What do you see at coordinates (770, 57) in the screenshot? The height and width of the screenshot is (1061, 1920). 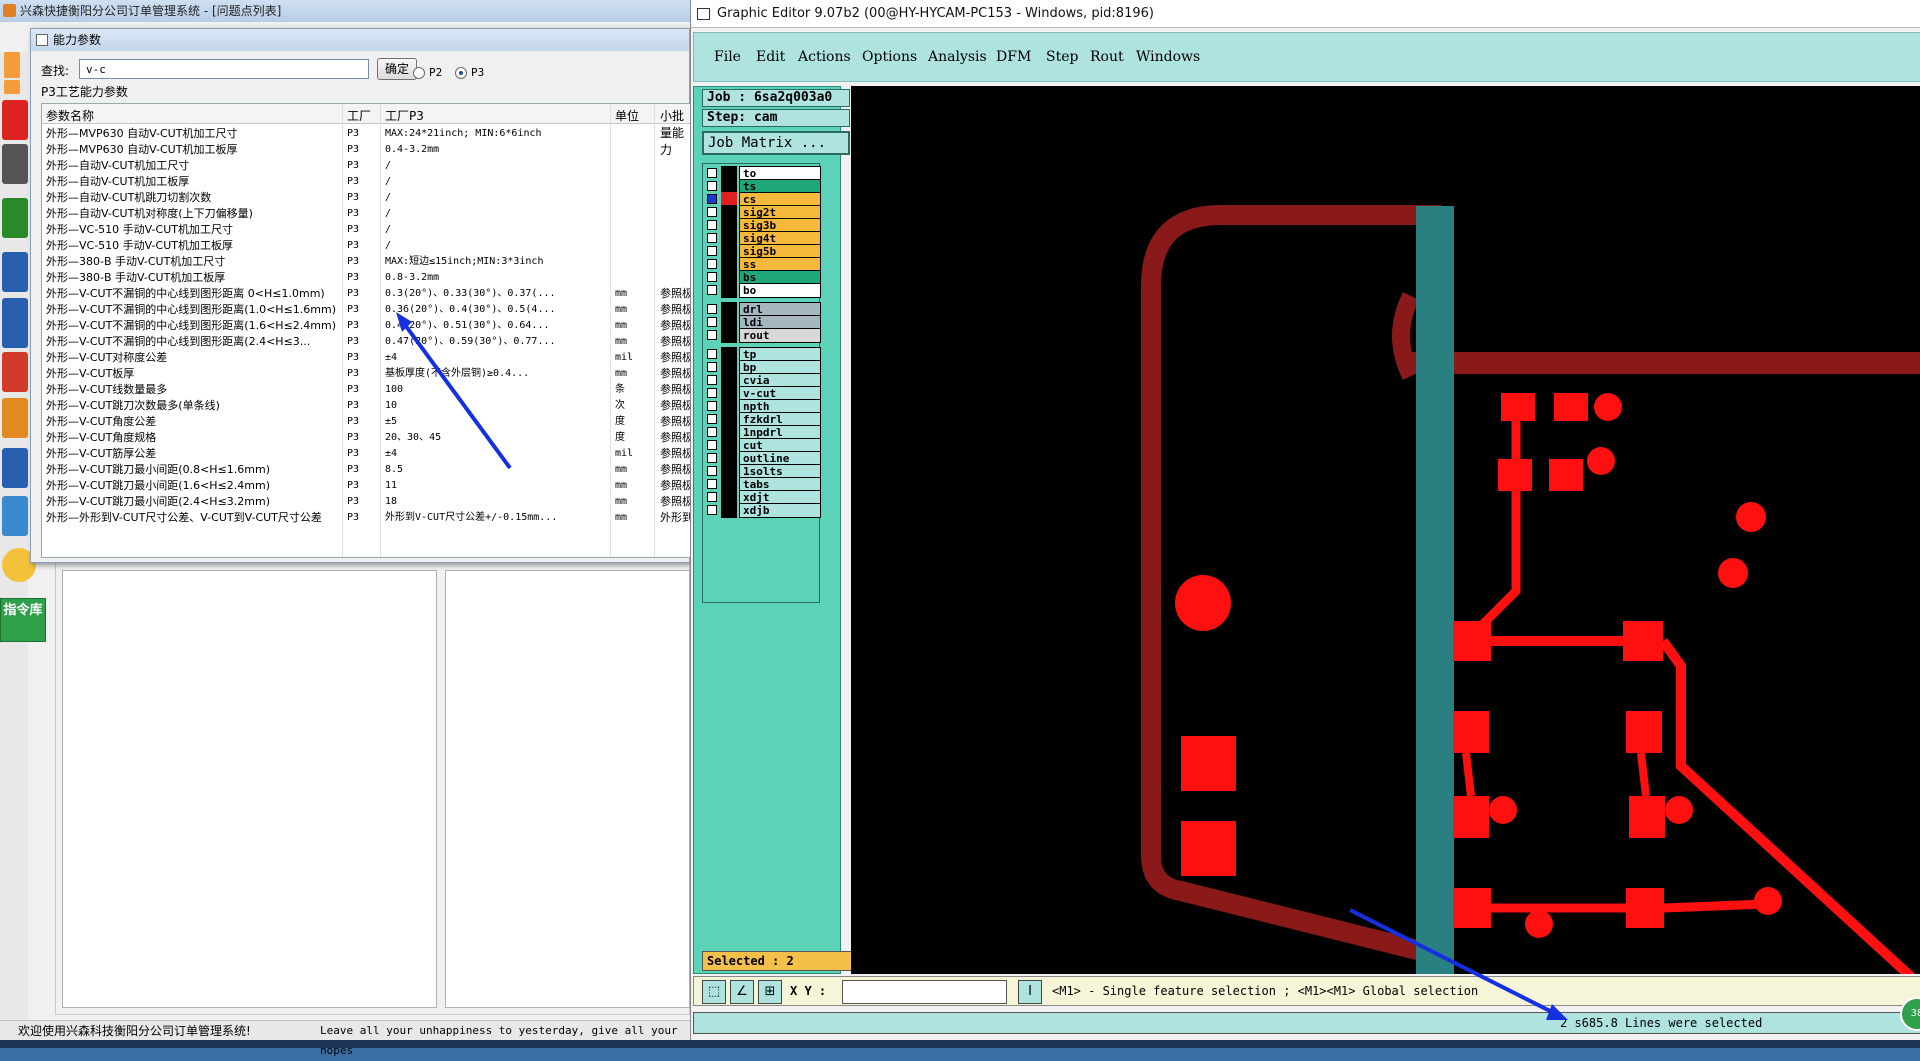 I see `menu-edit: Edit` at bounding box center [770, 57].